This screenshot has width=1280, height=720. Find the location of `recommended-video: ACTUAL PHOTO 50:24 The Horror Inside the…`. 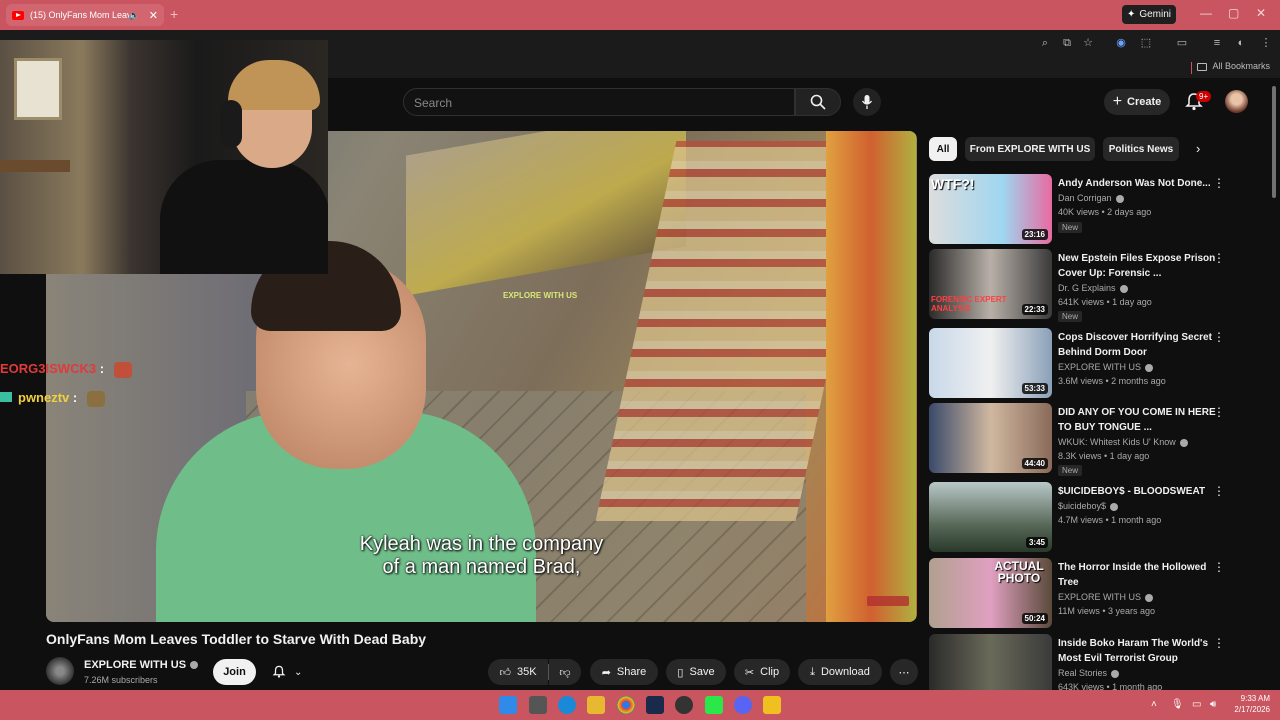

recommended-video: ACTUAL PHOTO 50:24 The Horror Inside the… is located at coordinates (1089, 593).